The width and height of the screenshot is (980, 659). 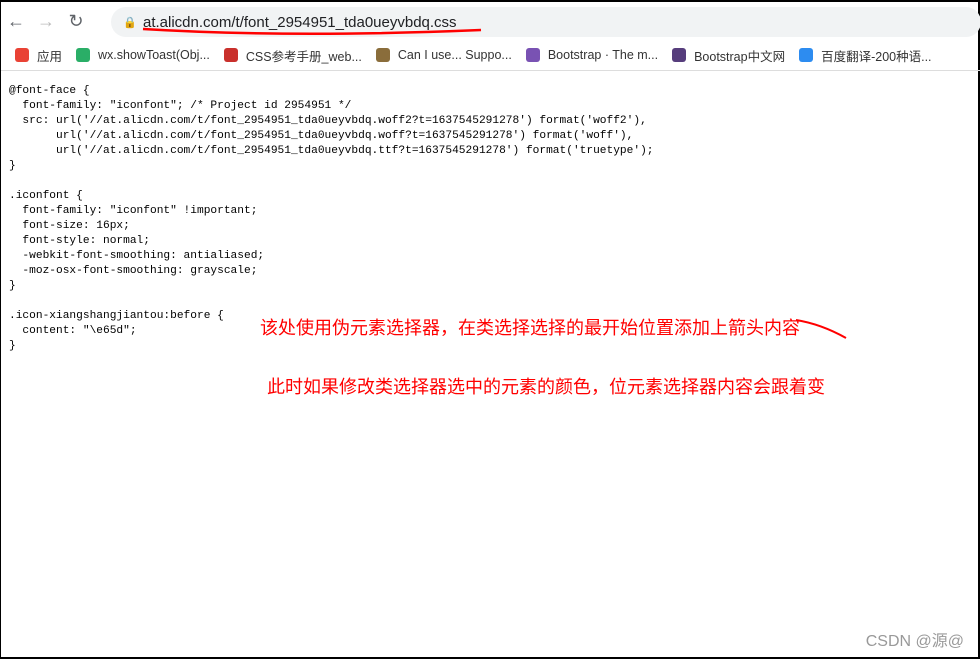 What do you see at coordinates (821, 329) in the screenshot?
I see `strike-annotation` at bounding box center [821, 329].